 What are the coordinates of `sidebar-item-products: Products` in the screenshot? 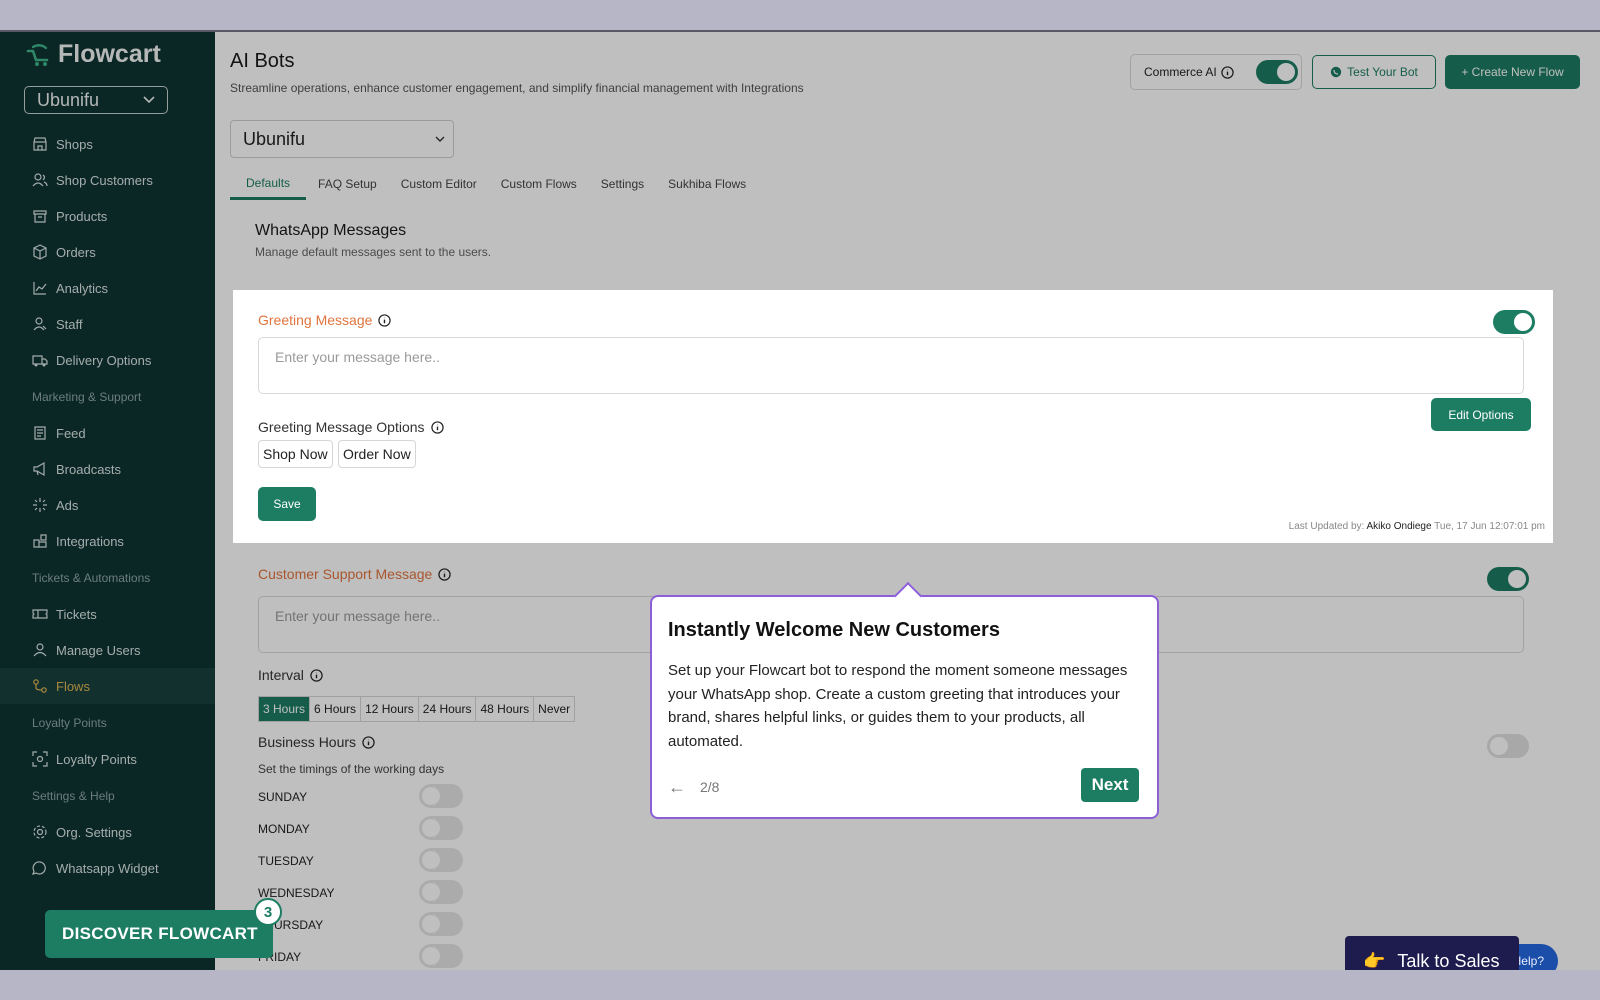 It's located at (107, 216).